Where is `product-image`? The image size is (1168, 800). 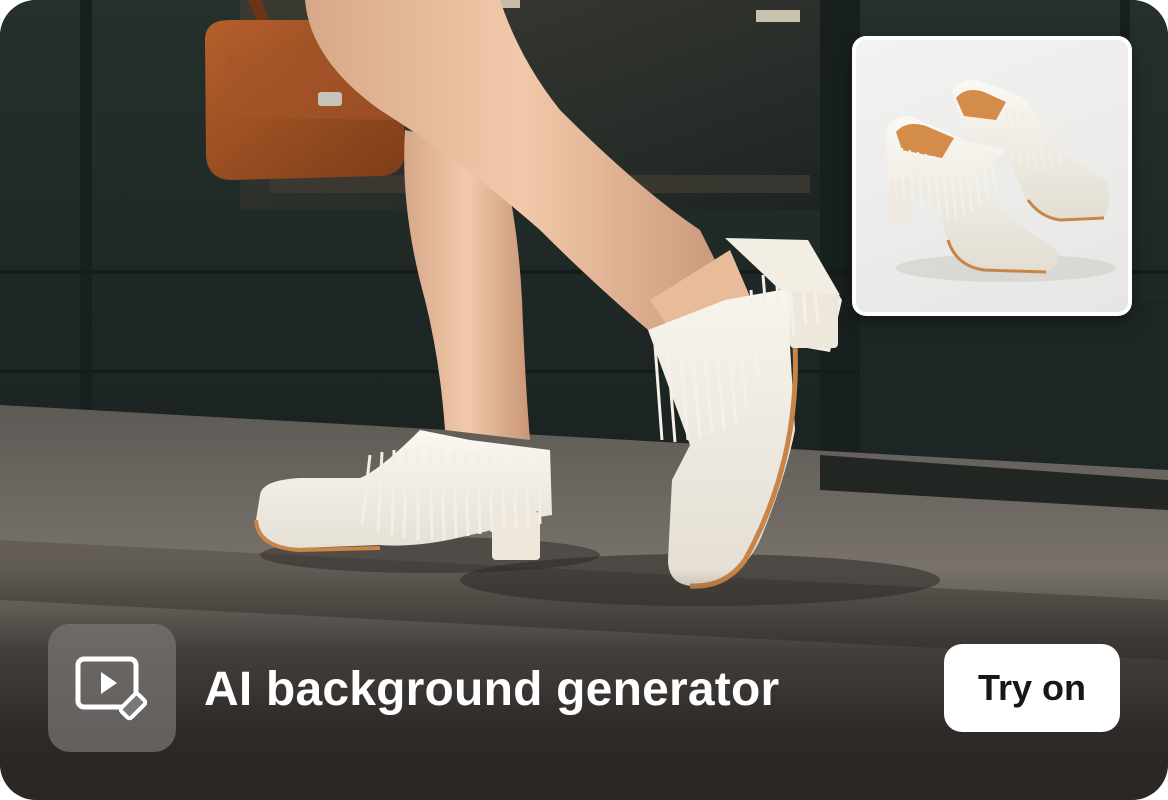 product-image is located at coordinates (992, 176).